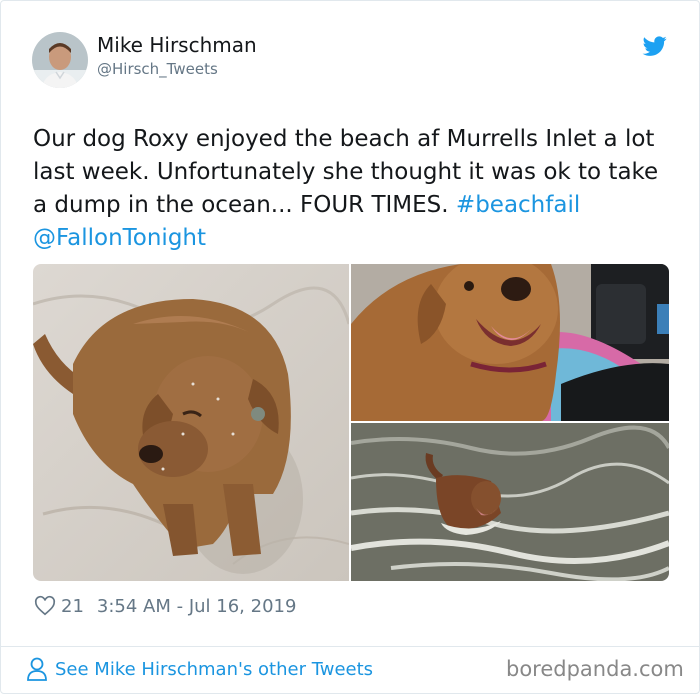 This screenshot has width=700, height=694. What do you see at coordinates (518, 205) in the screenshot?
I see `hashtag-link: #beachfail` at bounding box center [518, 205].